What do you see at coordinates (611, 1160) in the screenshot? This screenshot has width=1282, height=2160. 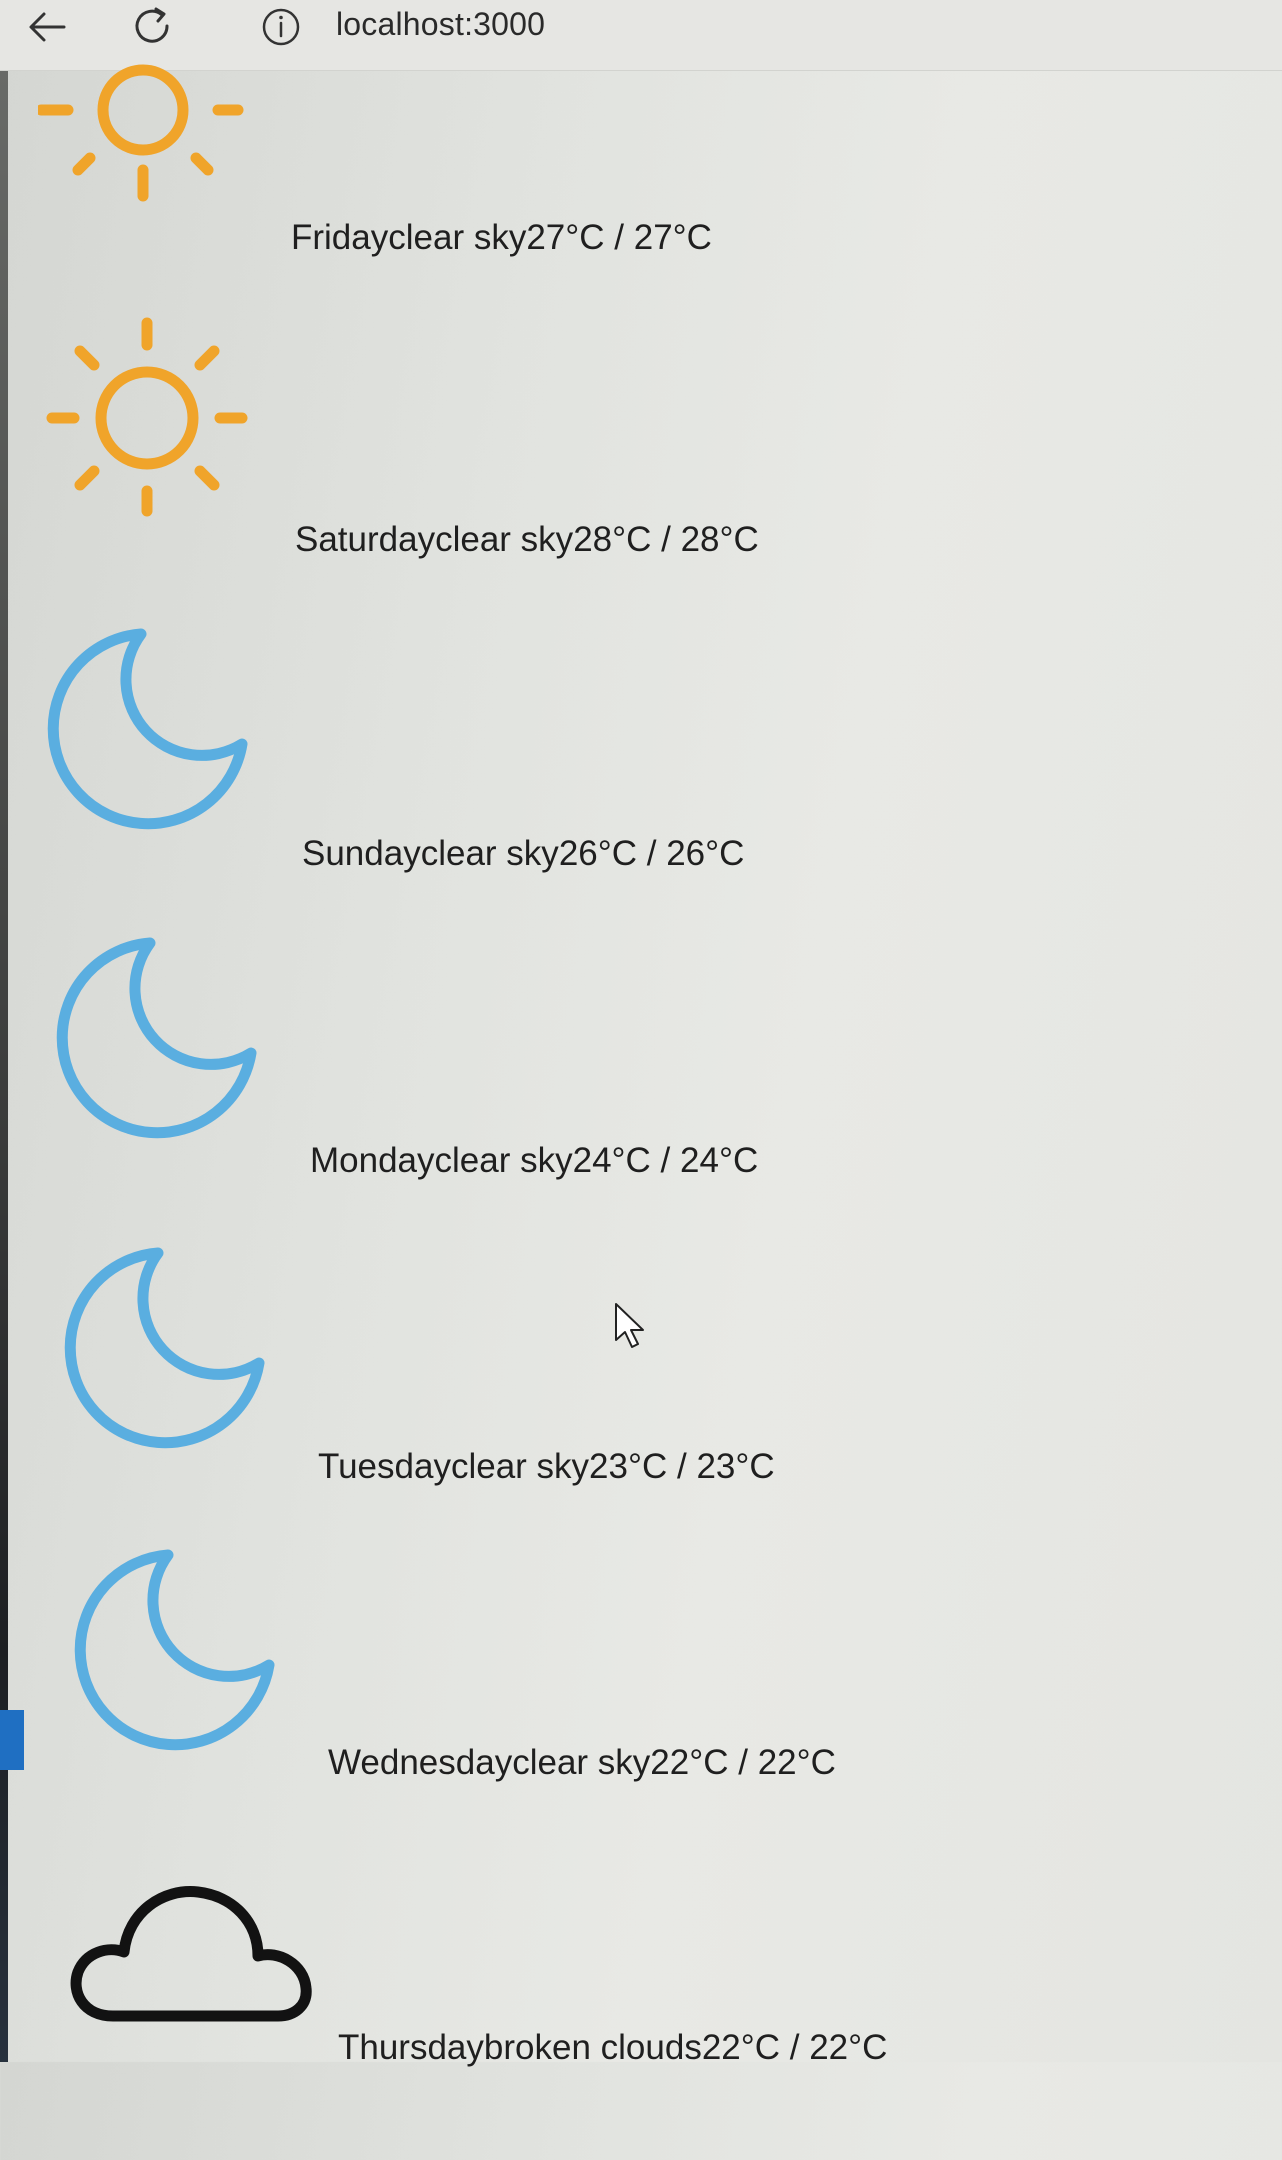 I see `temp-max: 24°C` at bounding box center [611, 1160].